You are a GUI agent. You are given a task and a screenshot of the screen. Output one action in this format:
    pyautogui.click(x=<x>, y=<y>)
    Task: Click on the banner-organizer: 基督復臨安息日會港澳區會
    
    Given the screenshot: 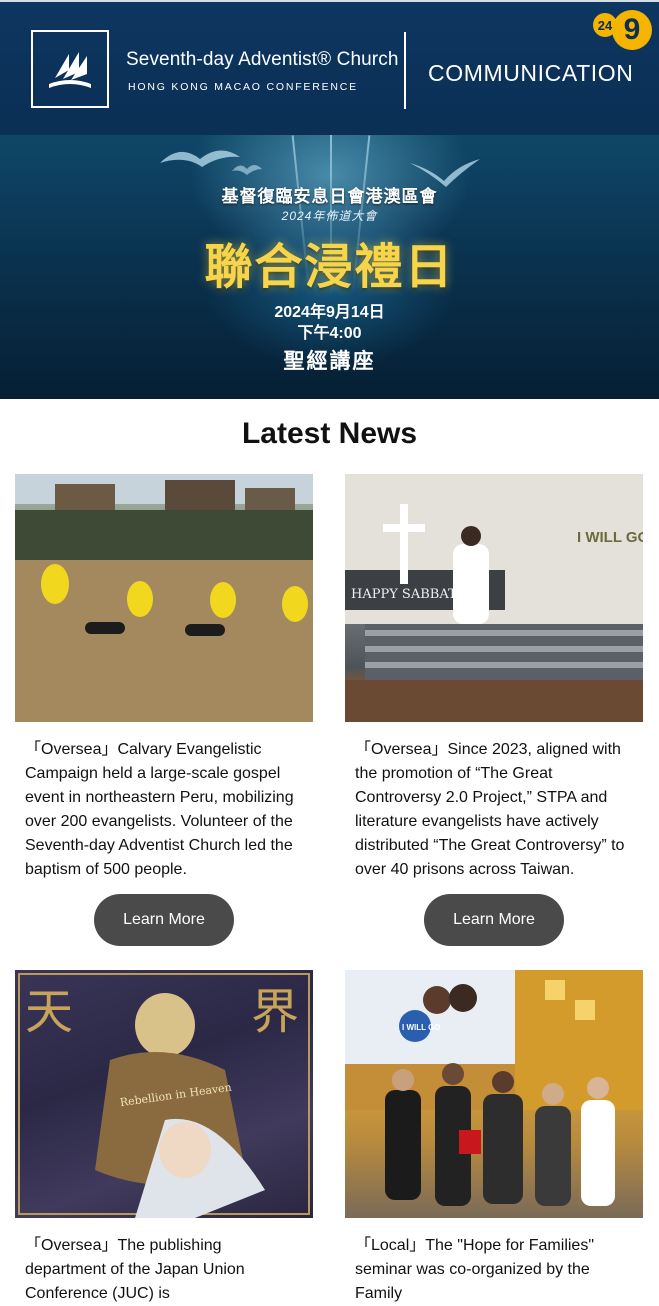 What is the action you would take?
    pyautogui.click(x=329, y=196)
    